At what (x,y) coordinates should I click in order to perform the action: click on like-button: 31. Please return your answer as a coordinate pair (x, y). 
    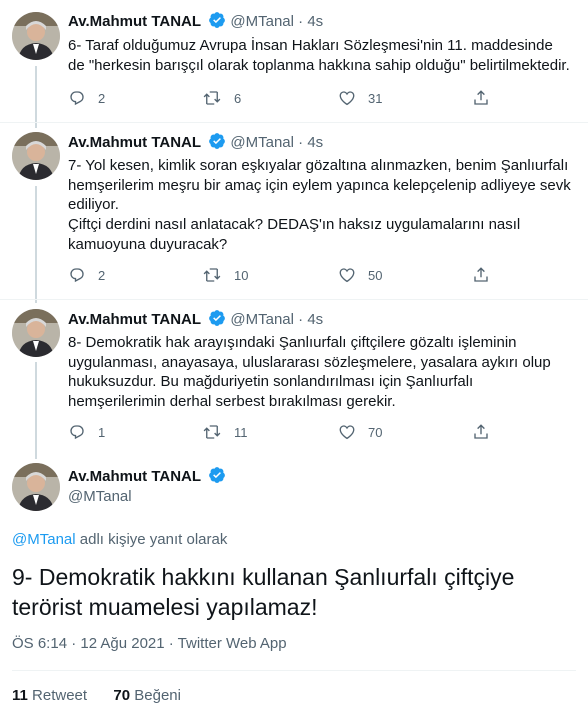
    Looking at the image, I should click on (360, 98).